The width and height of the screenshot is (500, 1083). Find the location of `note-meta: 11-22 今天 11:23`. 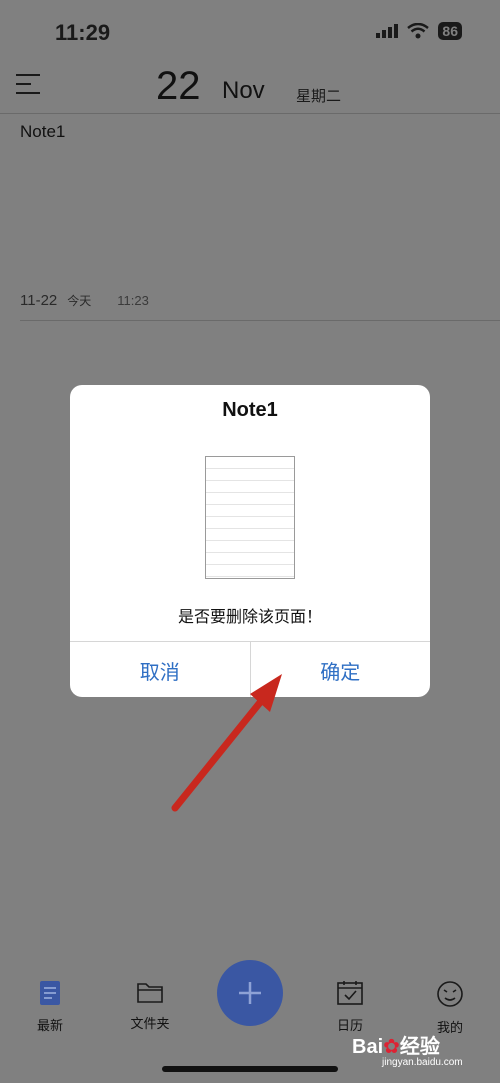

note-meta: 11-22 今天 11:23 is located at coordinates (84, 300).